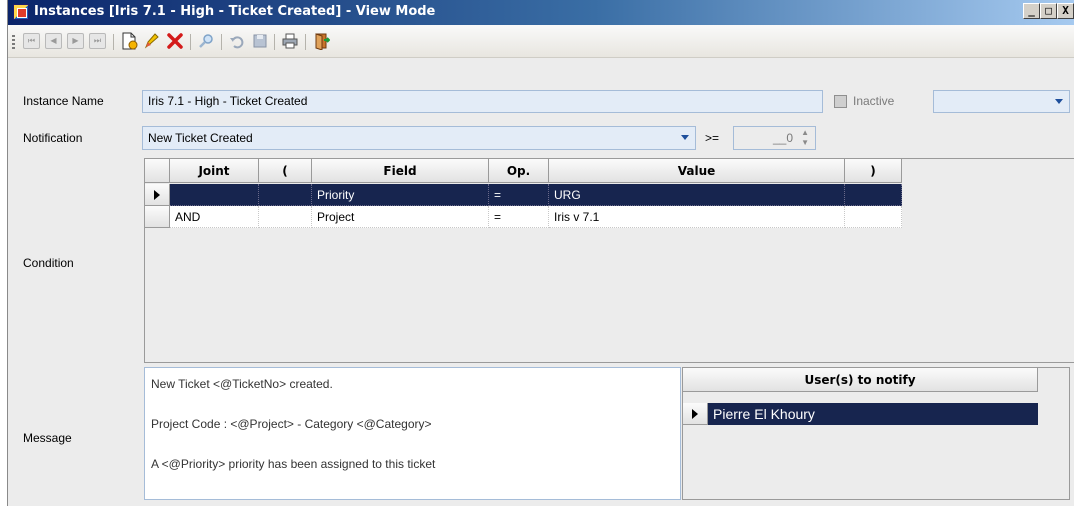 The width and height of the screenshot is (1074, 506). Describe the element at coordinates (53, 138) in the screenshot. I see `notification-label: Notification` at that location.